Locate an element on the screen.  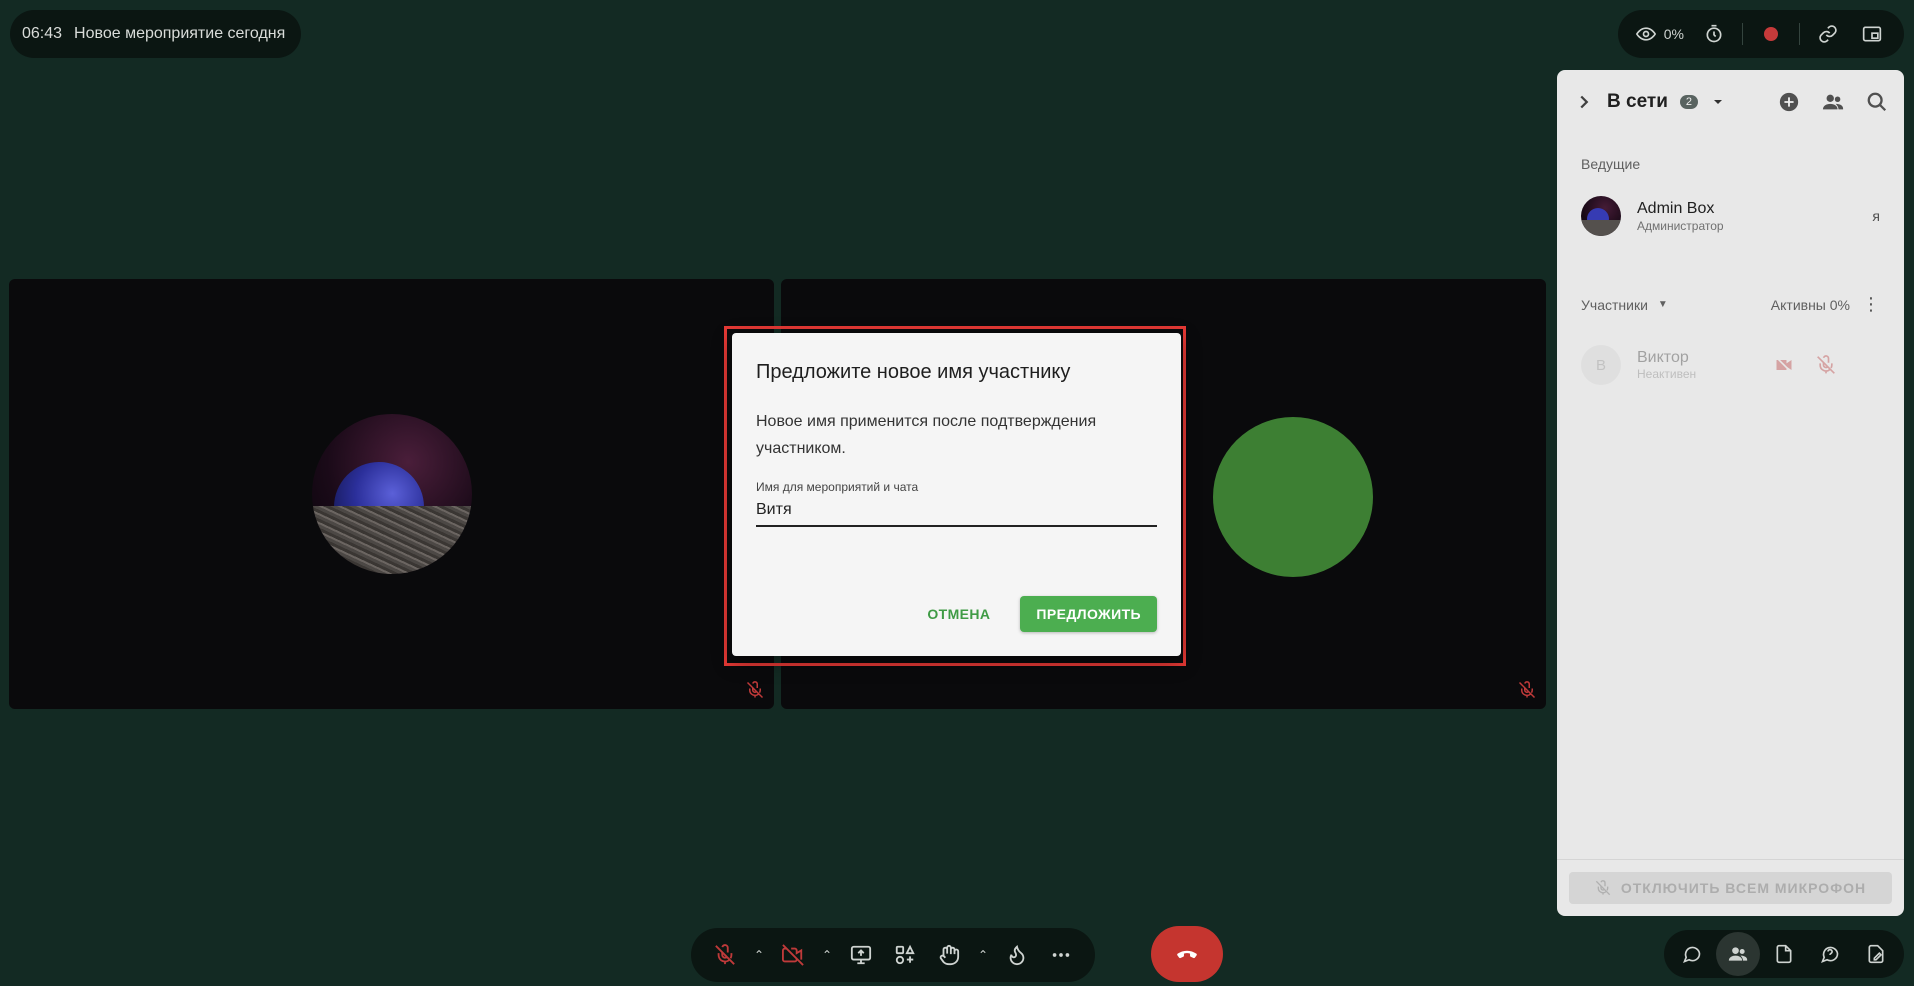
picture-in-picture-icon is located at coordinates (1872, 34).